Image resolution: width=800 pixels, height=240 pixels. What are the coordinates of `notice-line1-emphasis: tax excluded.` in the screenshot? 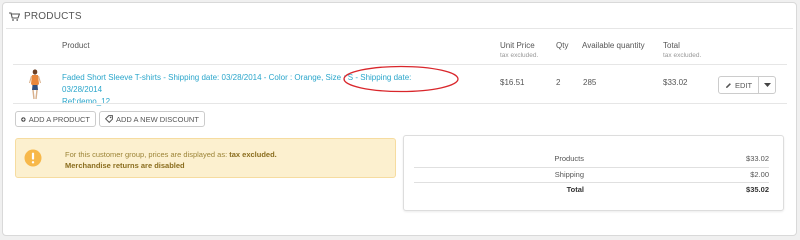 It's located at (253, 154).